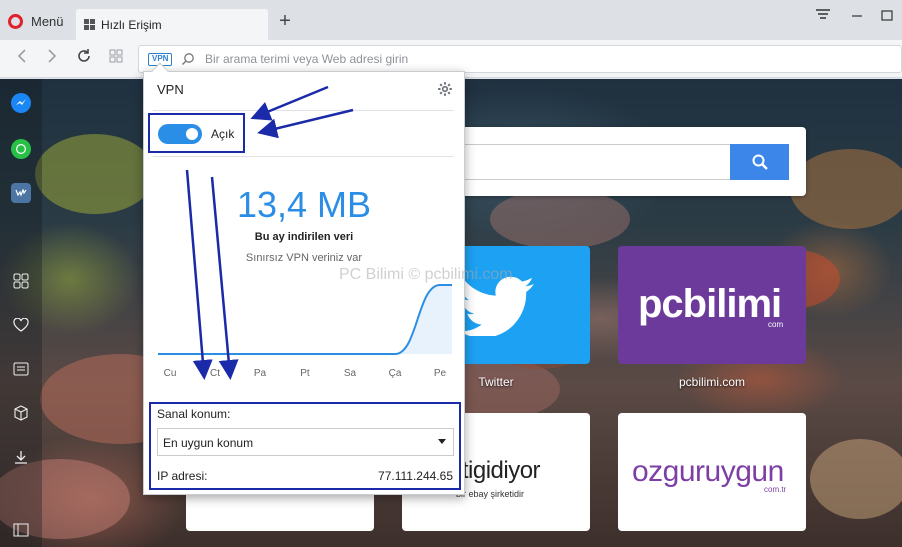 This screenshot has width=902, height=547. I want to click on back-icon, so click(22, 58).